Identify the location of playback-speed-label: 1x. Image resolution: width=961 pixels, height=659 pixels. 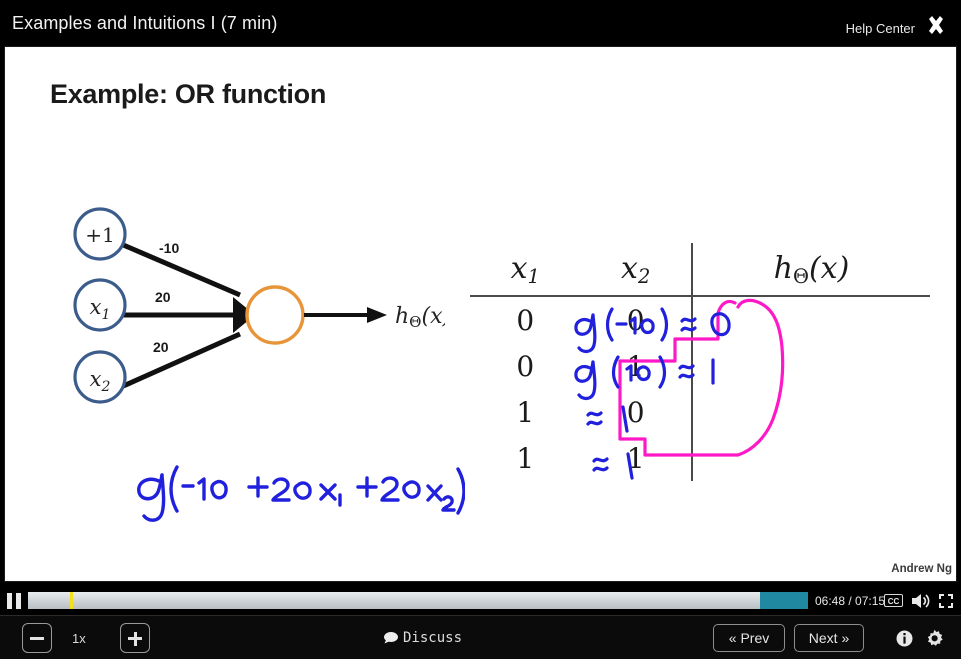
(79, 638).